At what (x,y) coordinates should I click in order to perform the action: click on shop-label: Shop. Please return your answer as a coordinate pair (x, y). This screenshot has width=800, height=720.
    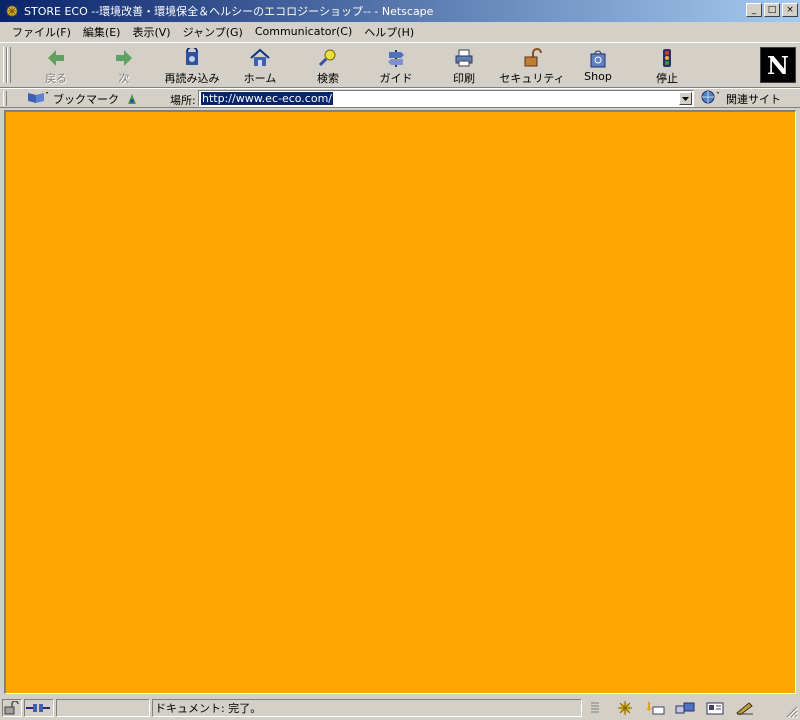
    Looking at the image, I should click on (598, 76).